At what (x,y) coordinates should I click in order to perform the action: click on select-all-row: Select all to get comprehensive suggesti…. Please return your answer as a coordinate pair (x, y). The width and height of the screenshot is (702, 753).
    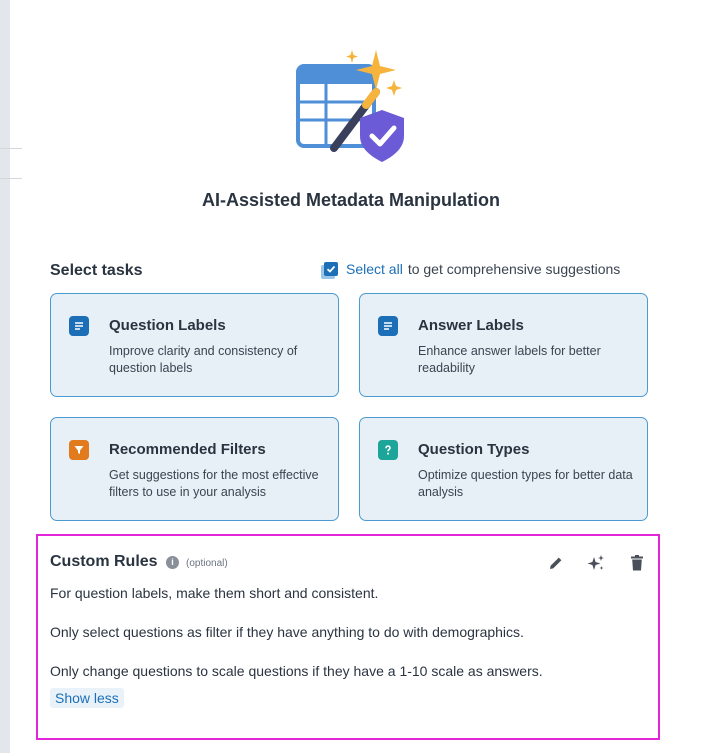
    Looking at the image, I should click on (472, 269).